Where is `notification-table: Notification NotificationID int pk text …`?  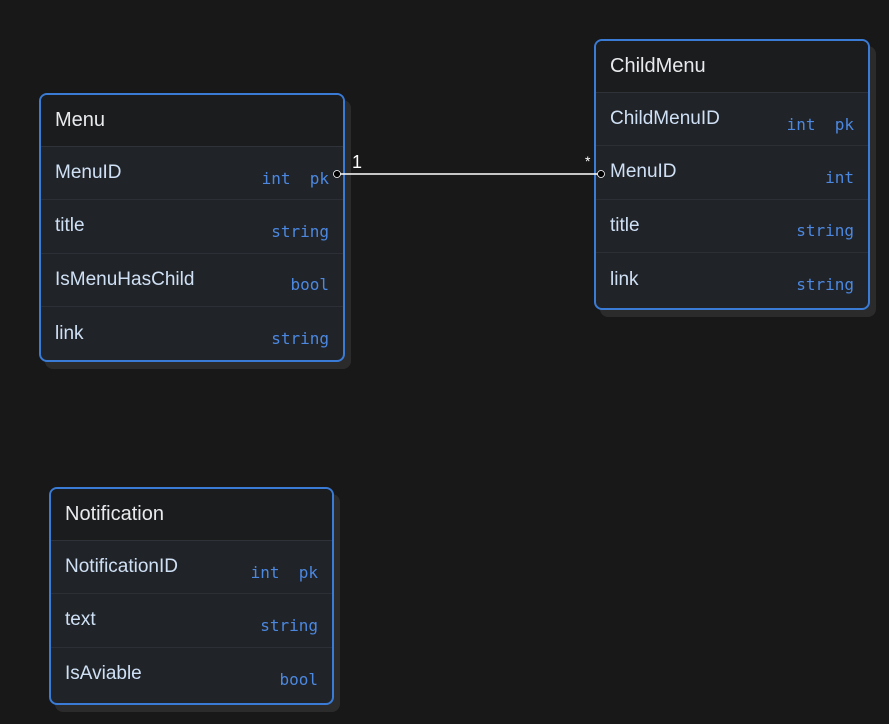
notification-table: Notification NotificationID int pk text … is located at coordinates (191, 596).